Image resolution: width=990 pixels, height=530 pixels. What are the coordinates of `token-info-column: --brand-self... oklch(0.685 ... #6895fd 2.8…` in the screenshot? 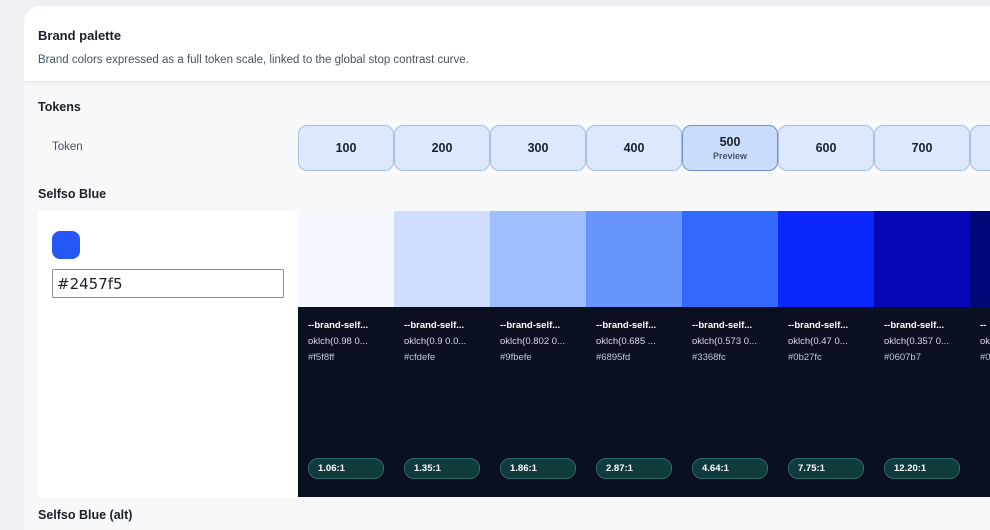 It's located at (634, 402).